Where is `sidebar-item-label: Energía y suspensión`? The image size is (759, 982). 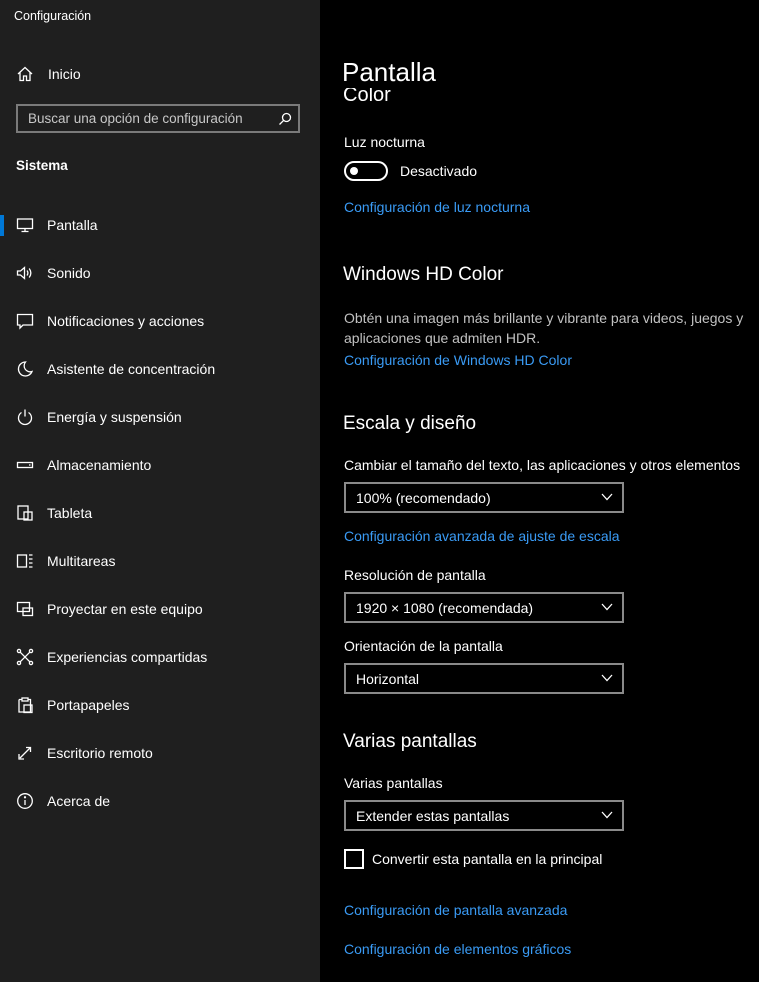 sidebar-item-label: Energía y suspensión is located at coordinates (114, 417).